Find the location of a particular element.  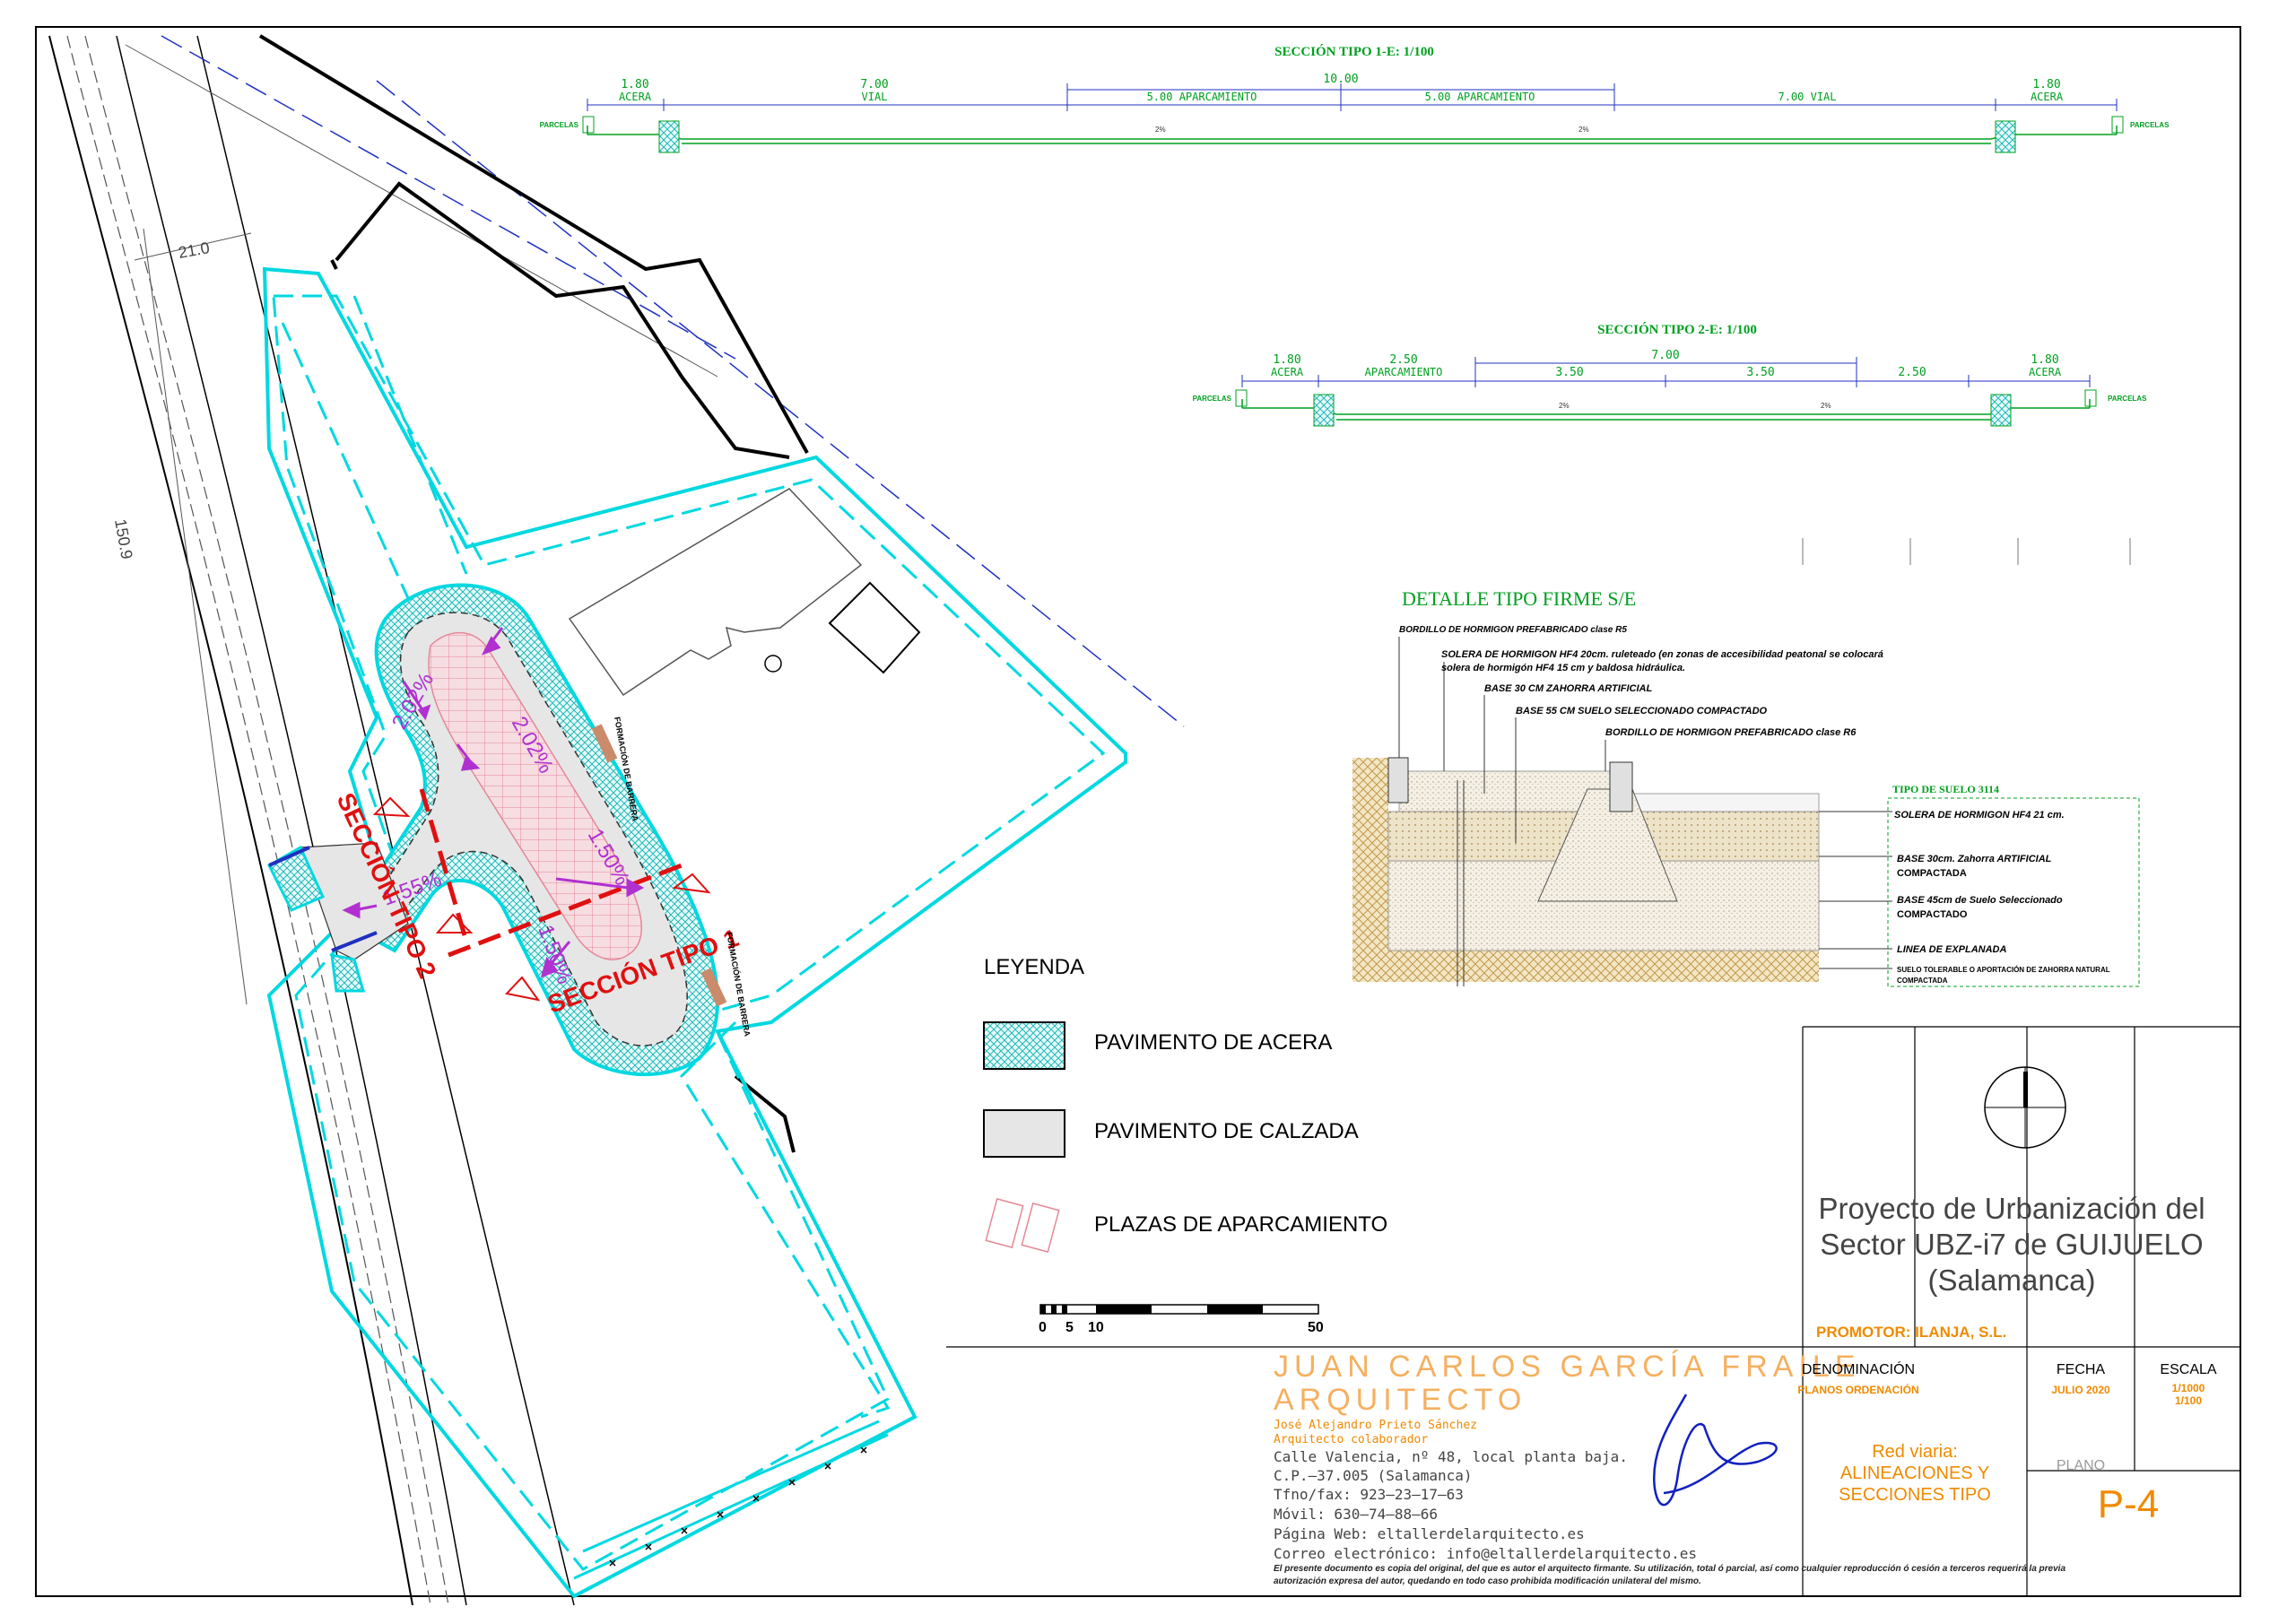

red-title: ALINEACIONES Y is located at coordinates (1914, 1473).